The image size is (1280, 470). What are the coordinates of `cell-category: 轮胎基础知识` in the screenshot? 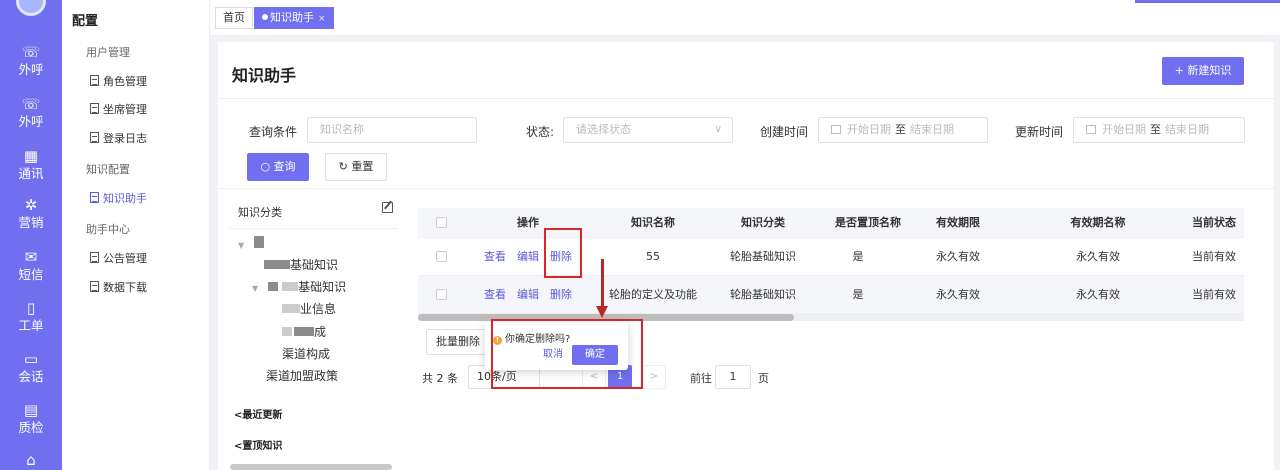 It's located at (763, 294).